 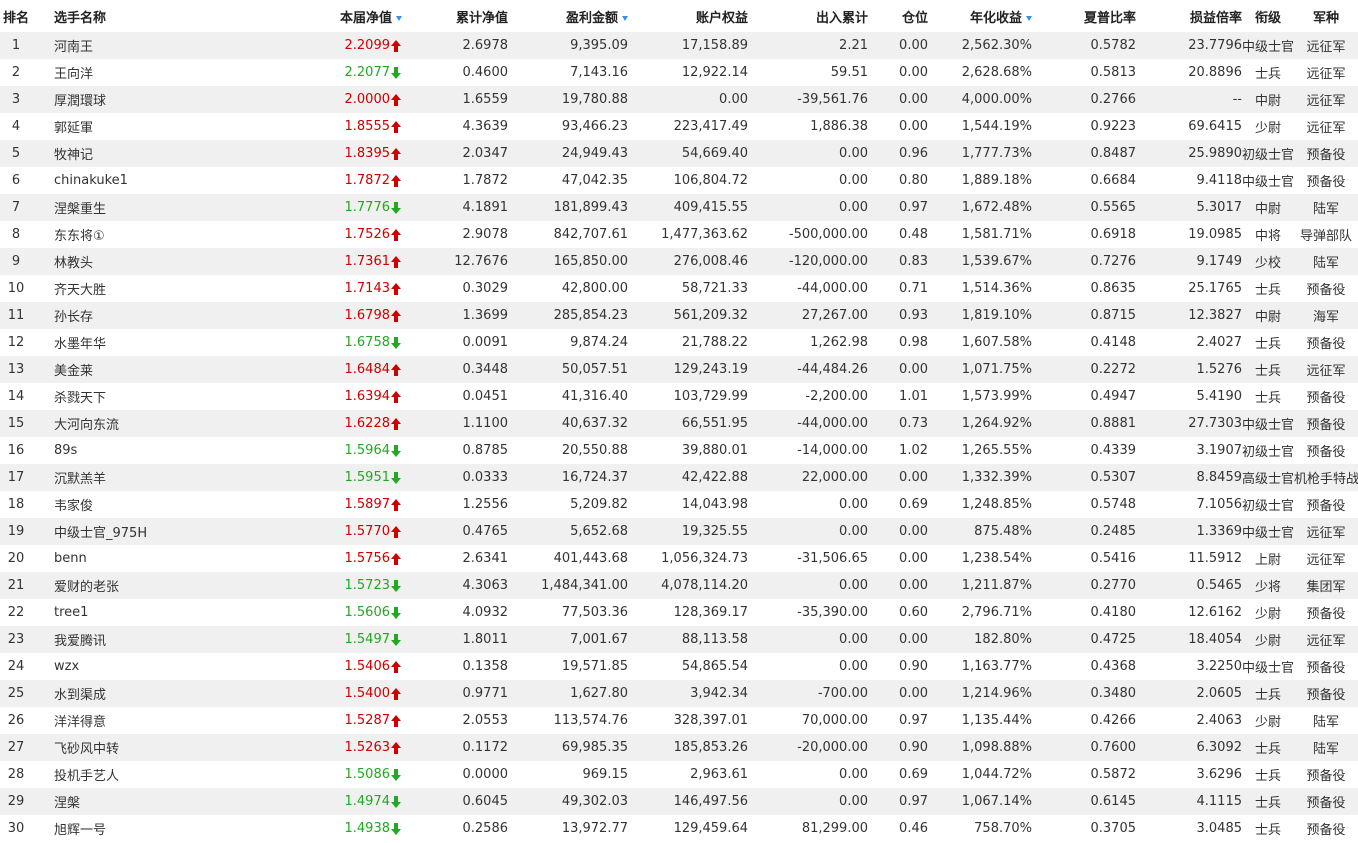 I want to click on player-name: 中级士官_975H, so click(x=132, y=531).